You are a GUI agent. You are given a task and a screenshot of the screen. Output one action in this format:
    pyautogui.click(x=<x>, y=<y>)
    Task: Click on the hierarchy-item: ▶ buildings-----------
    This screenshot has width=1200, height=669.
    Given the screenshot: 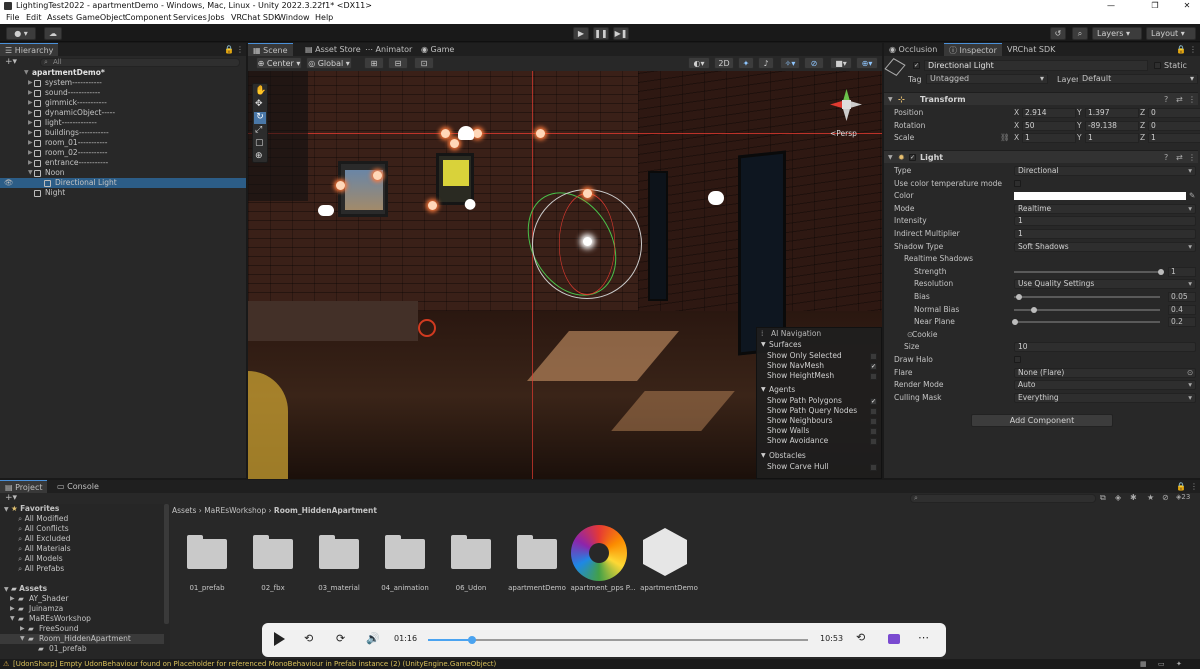 What is the action you would take?
    pyautogui.click(x=123, y=133)
    